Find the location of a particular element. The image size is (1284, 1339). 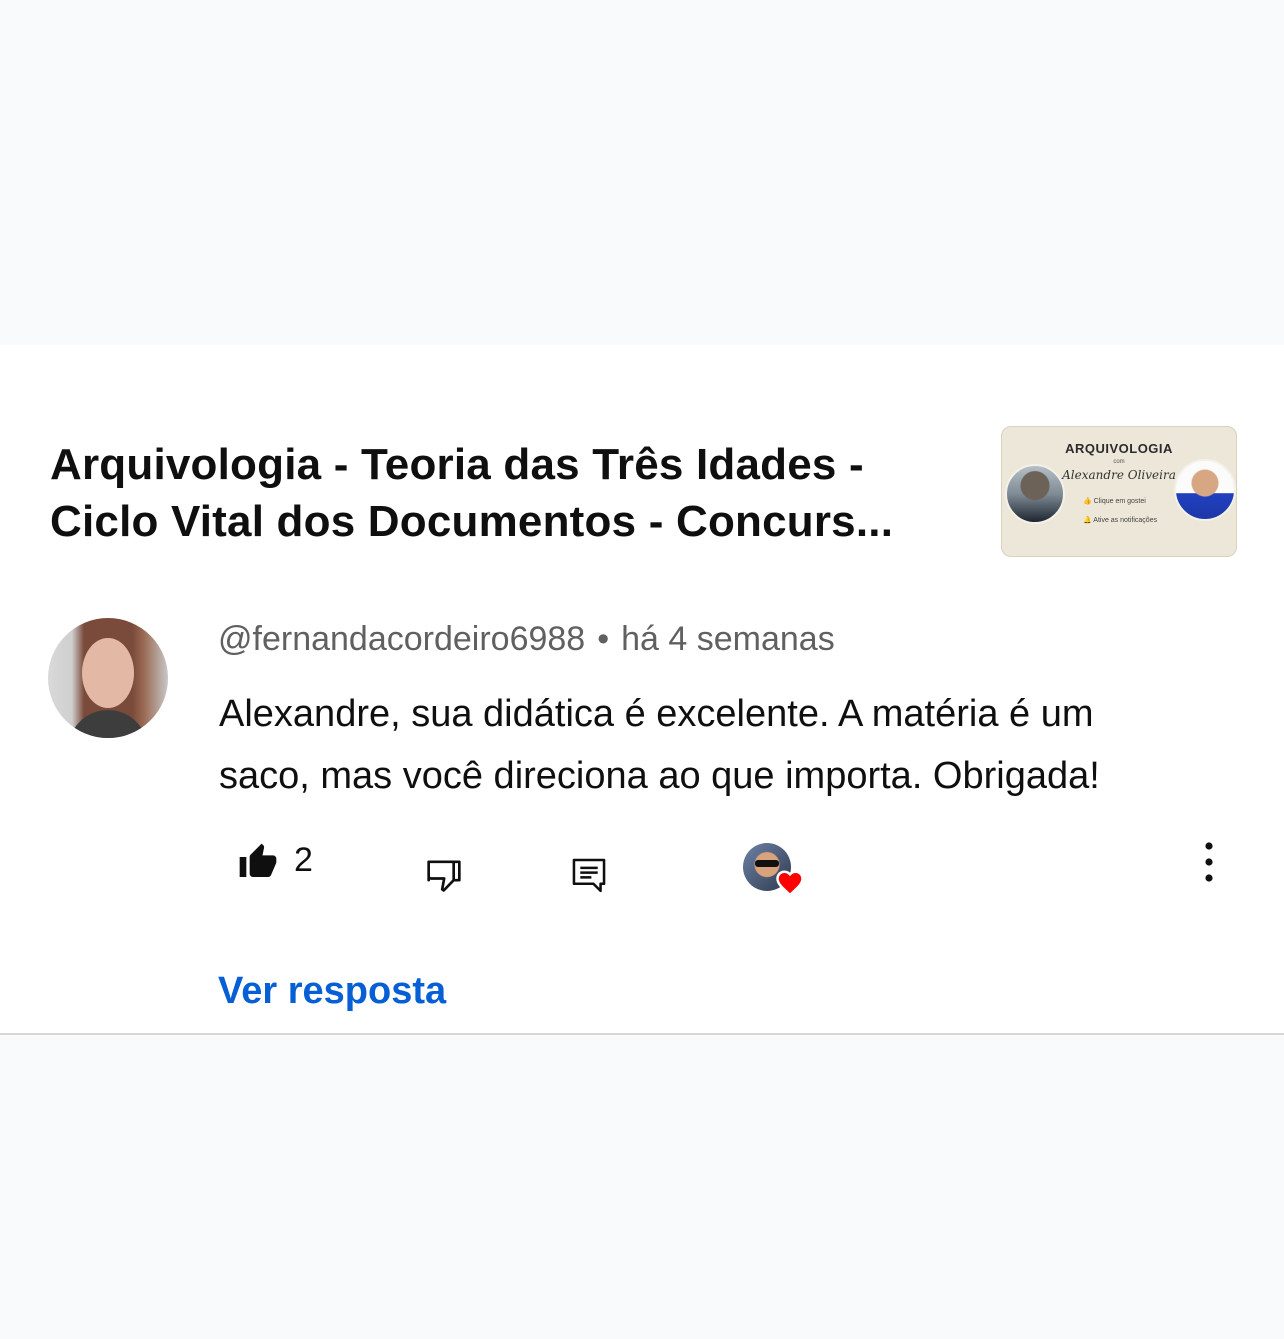

view-replies-link: Ver resposta is located at coordinates (332, 991).